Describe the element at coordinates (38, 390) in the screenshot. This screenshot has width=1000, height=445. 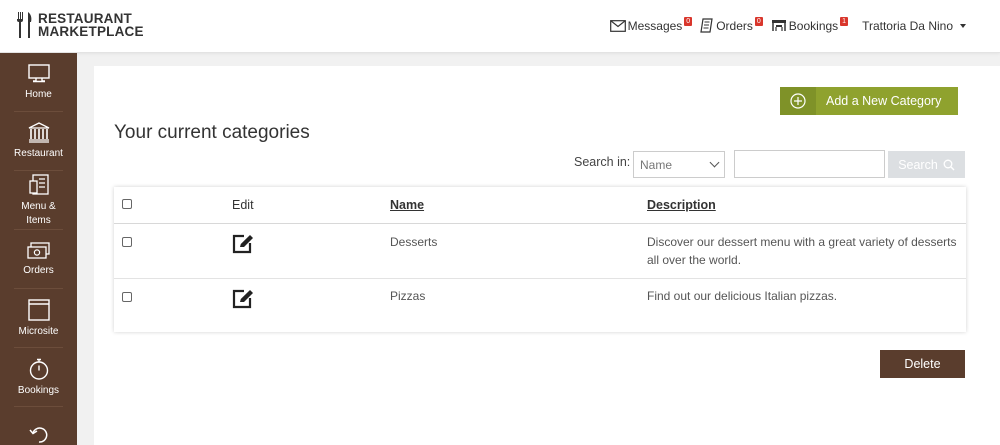
I see `sidebar-item-label: Bookings` at that location.